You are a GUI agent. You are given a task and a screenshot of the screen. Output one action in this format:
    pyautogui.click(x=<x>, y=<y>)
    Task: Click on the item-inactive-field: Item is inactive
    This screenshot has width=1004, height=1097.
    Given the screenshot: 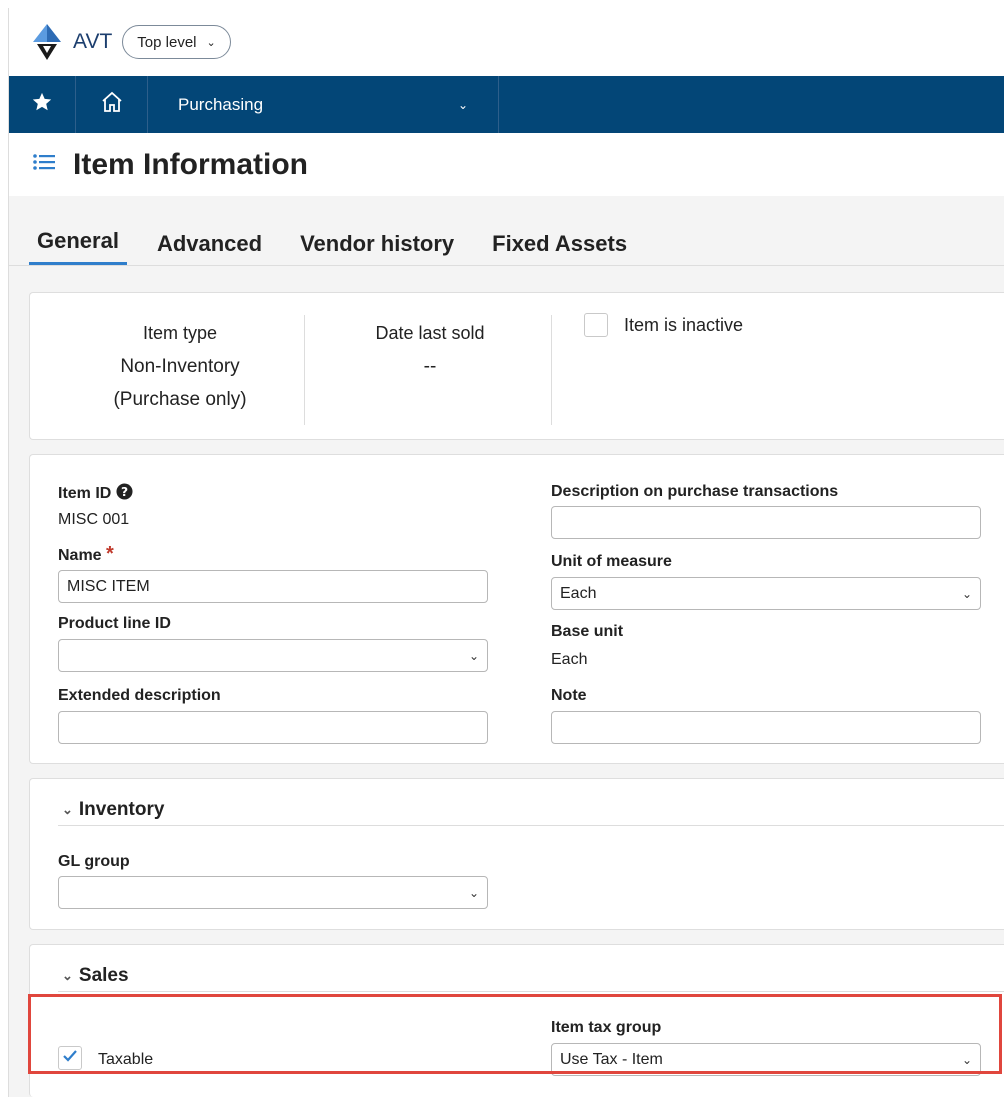 What is the action you would take?
    pyautogui.click(x=663, y=325)
    